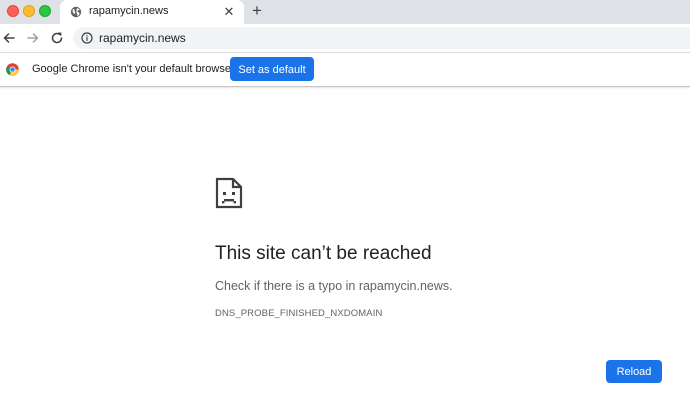 The height and width of the screenshot is (412, 690). What do you see at coordinates (257, 11) in the screenshot?
I see `new-tab-button: +` at bounding box center [257, 11].